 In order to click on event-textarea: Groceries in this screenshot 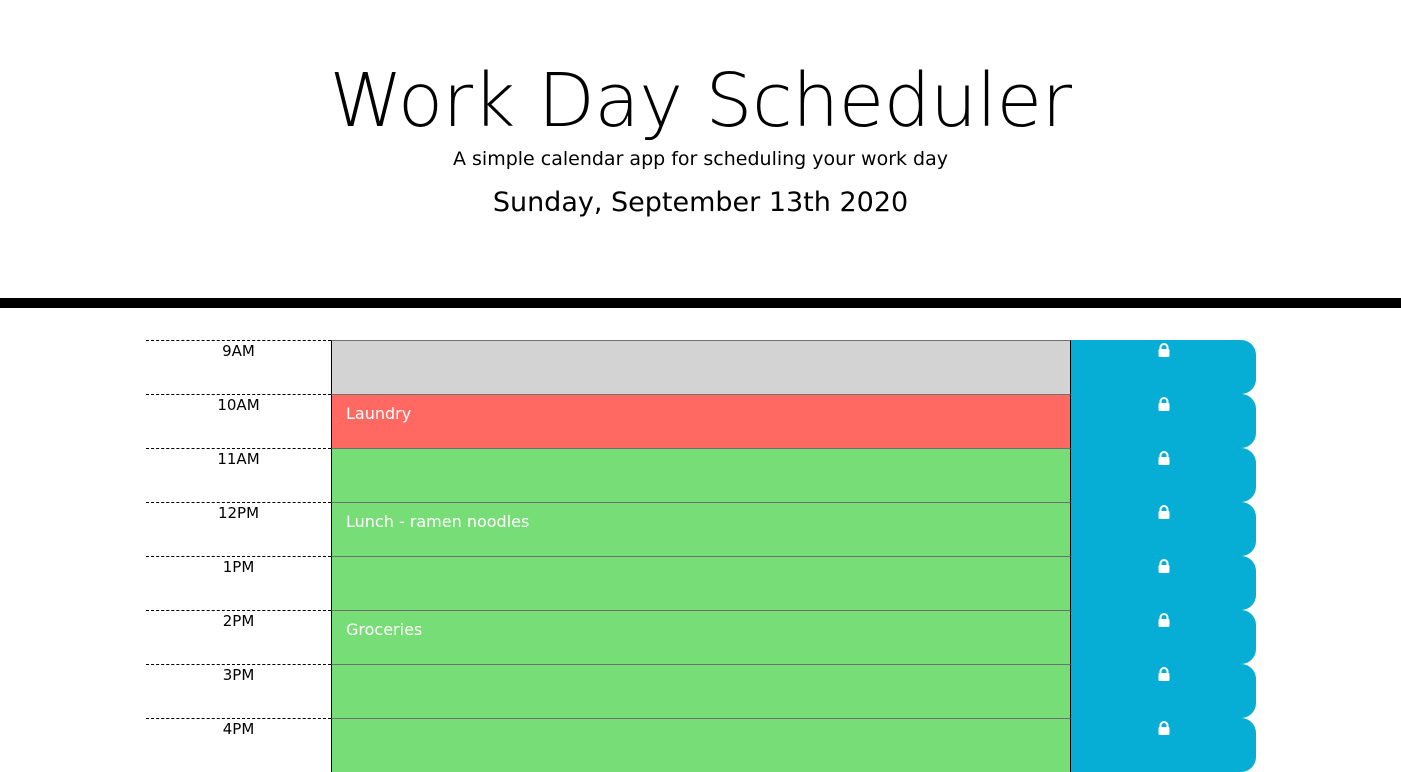, I will do `click(701, 637)`.